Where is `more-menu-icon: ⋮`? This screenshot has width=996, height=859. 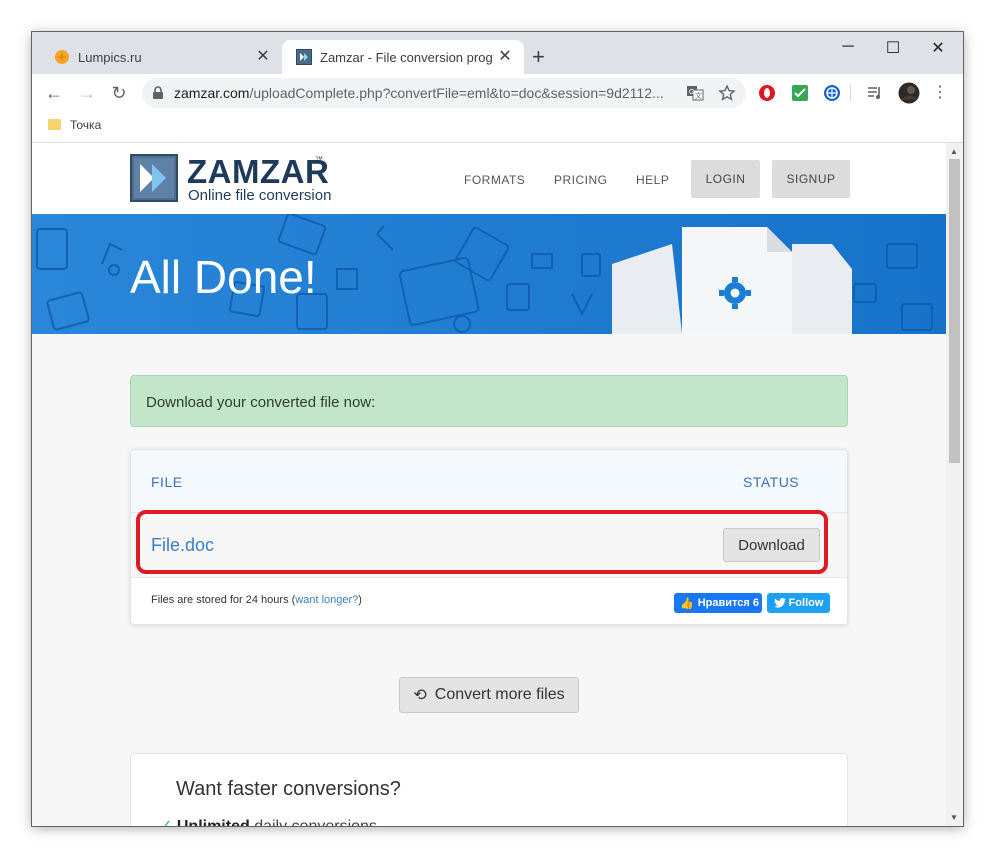
more-menu-icon: ⋮ is located at coordinates (940, 93).